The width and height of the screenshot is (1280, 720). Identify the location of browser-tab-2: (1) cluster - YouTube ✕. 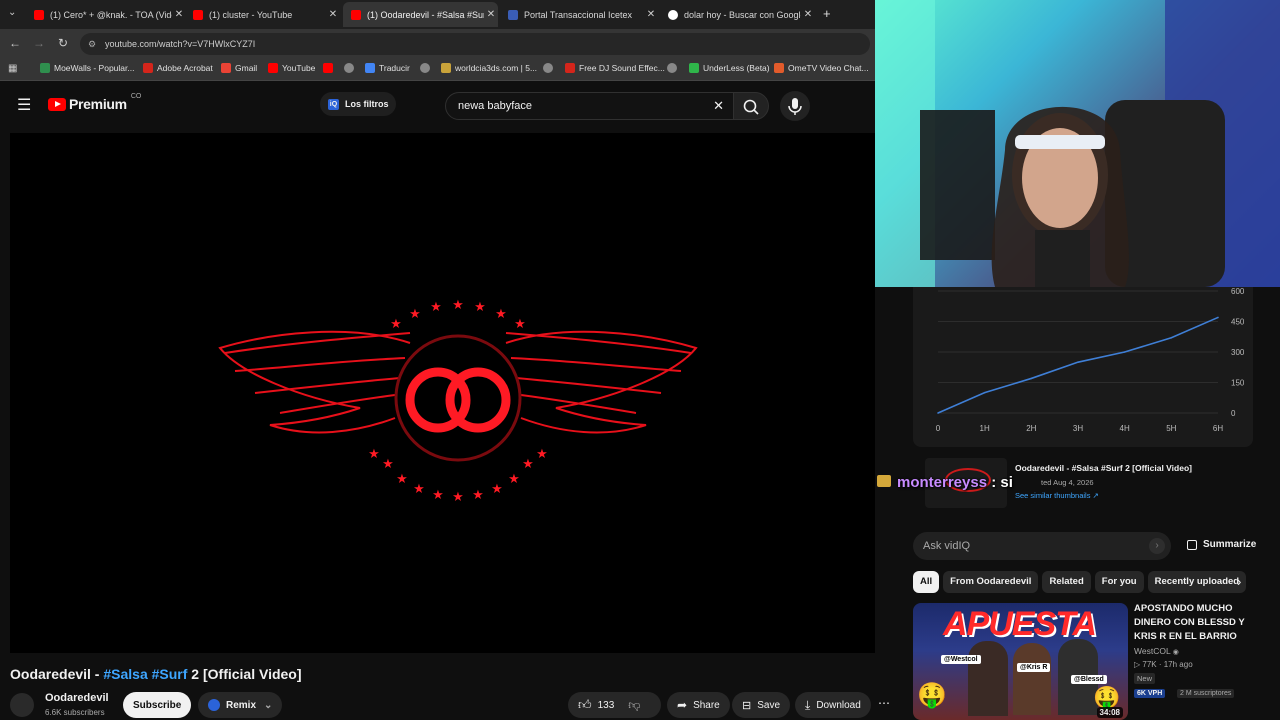
(262, 14).